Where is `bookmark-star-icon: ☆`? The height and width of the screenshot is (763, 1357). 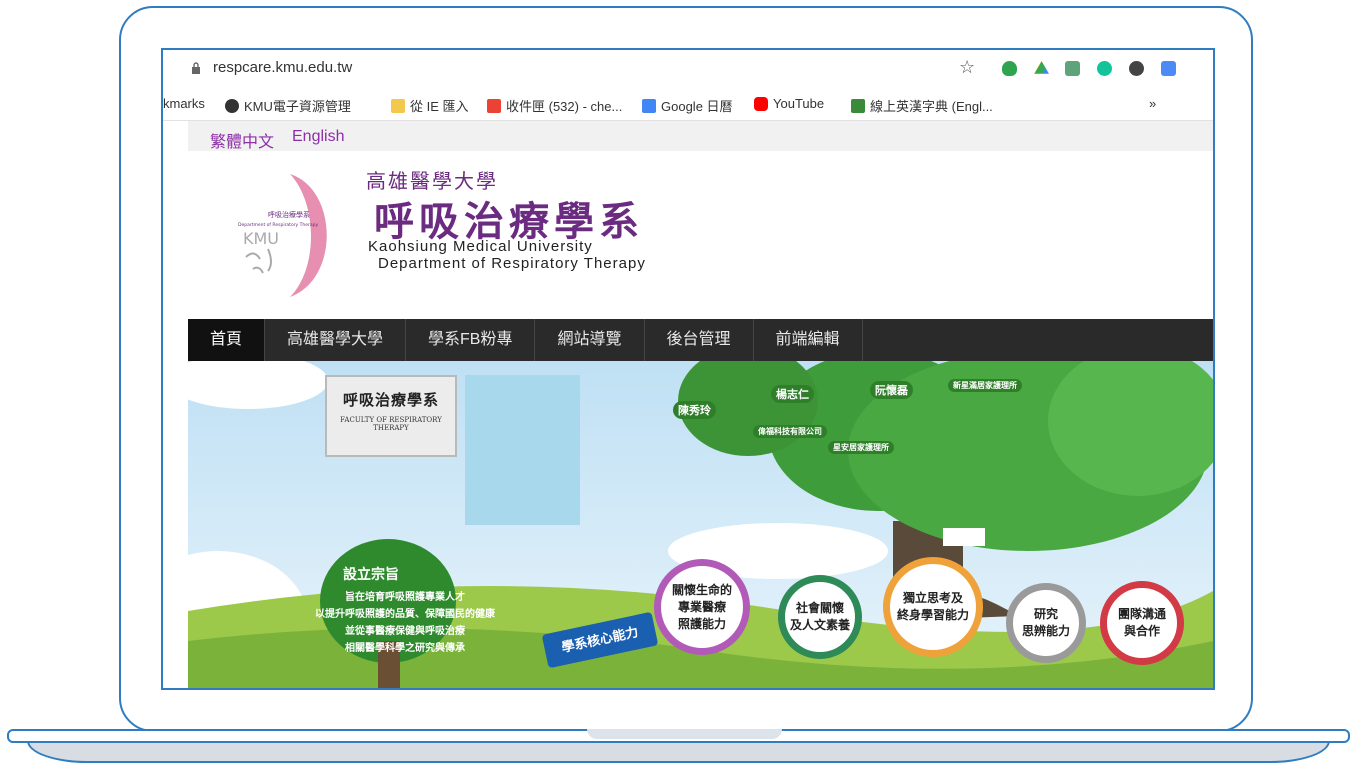
bookmark-star-icon: ☆ is located at coordinates (967, 67).